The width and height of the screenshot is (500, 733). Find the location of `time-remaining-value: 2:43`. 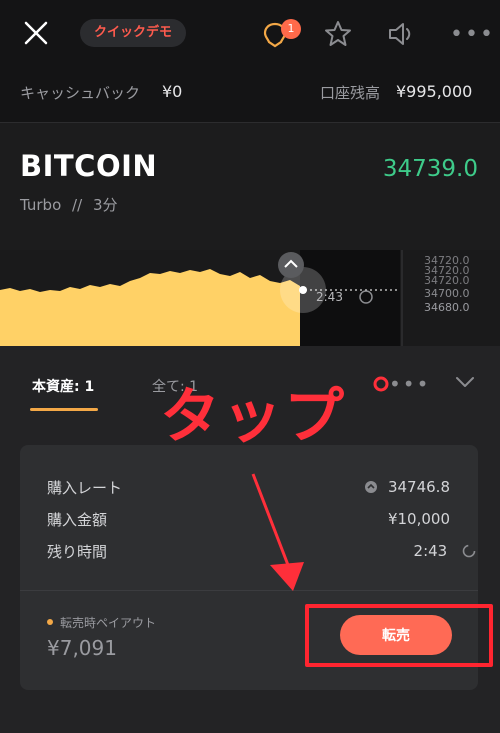

time-remaining-value: 2:43 is located at coordinates (445, 551).